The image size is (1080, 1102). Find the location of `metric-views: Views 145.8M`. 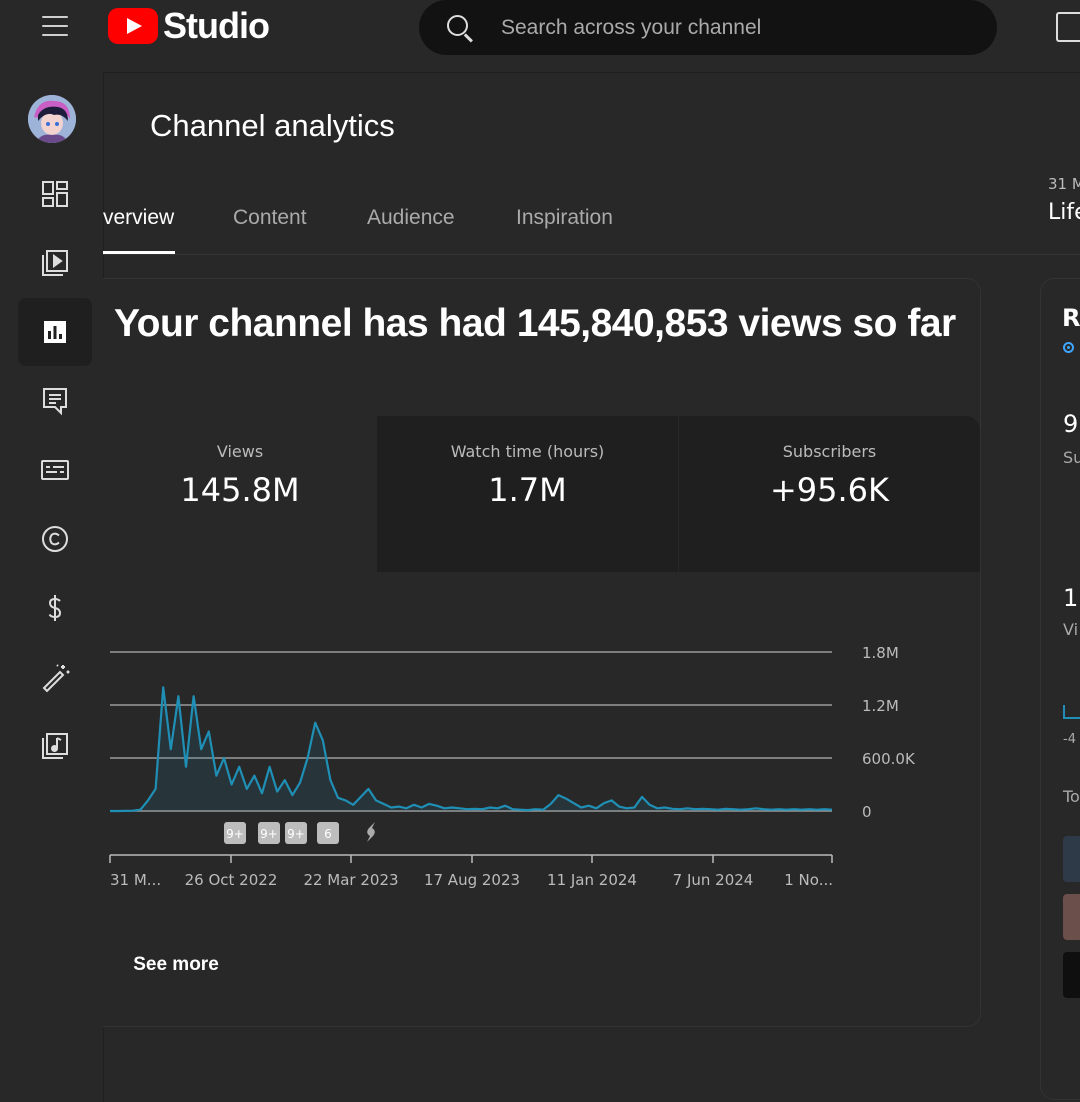

metric-views: Views 145.8M is located at coordinates (240, 494).